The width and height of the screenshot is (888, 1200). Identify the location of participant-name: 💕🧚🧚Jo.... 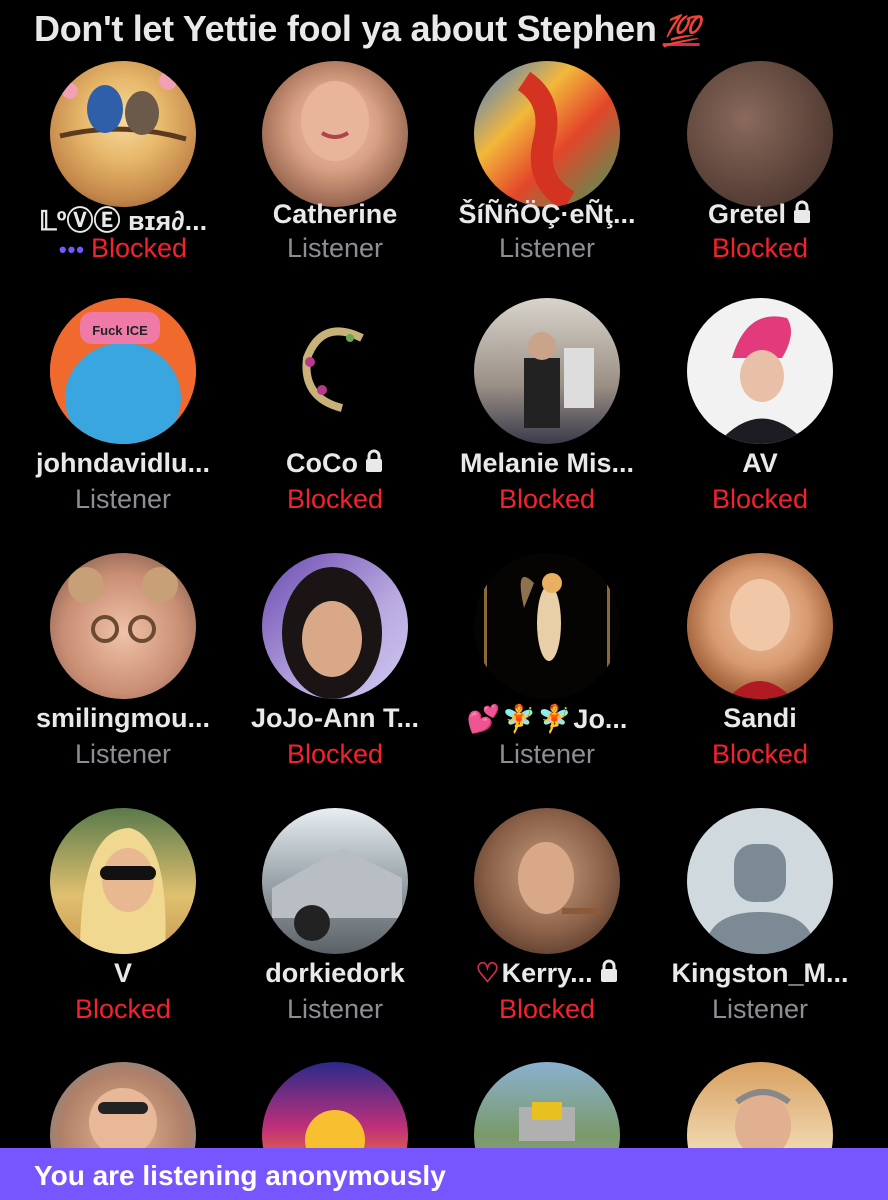
(547, 719).